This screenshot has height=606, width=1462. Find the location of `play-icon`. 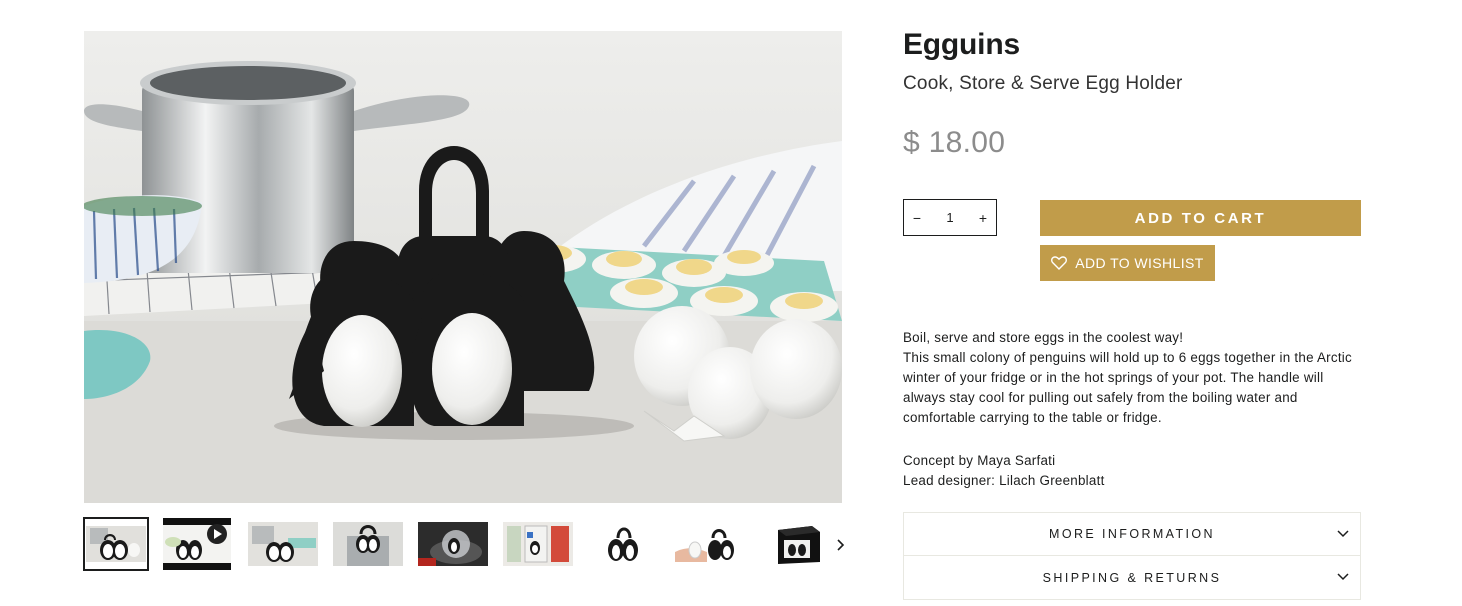

play-icon is located at coordinates (217, 534).